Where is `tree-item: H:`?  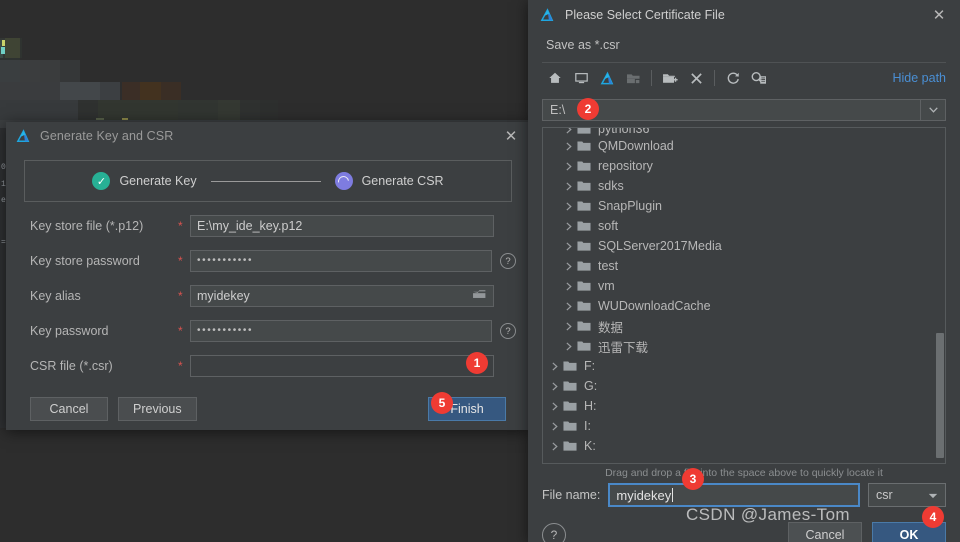 tree-item: H: is located at coordinates (744, 406).